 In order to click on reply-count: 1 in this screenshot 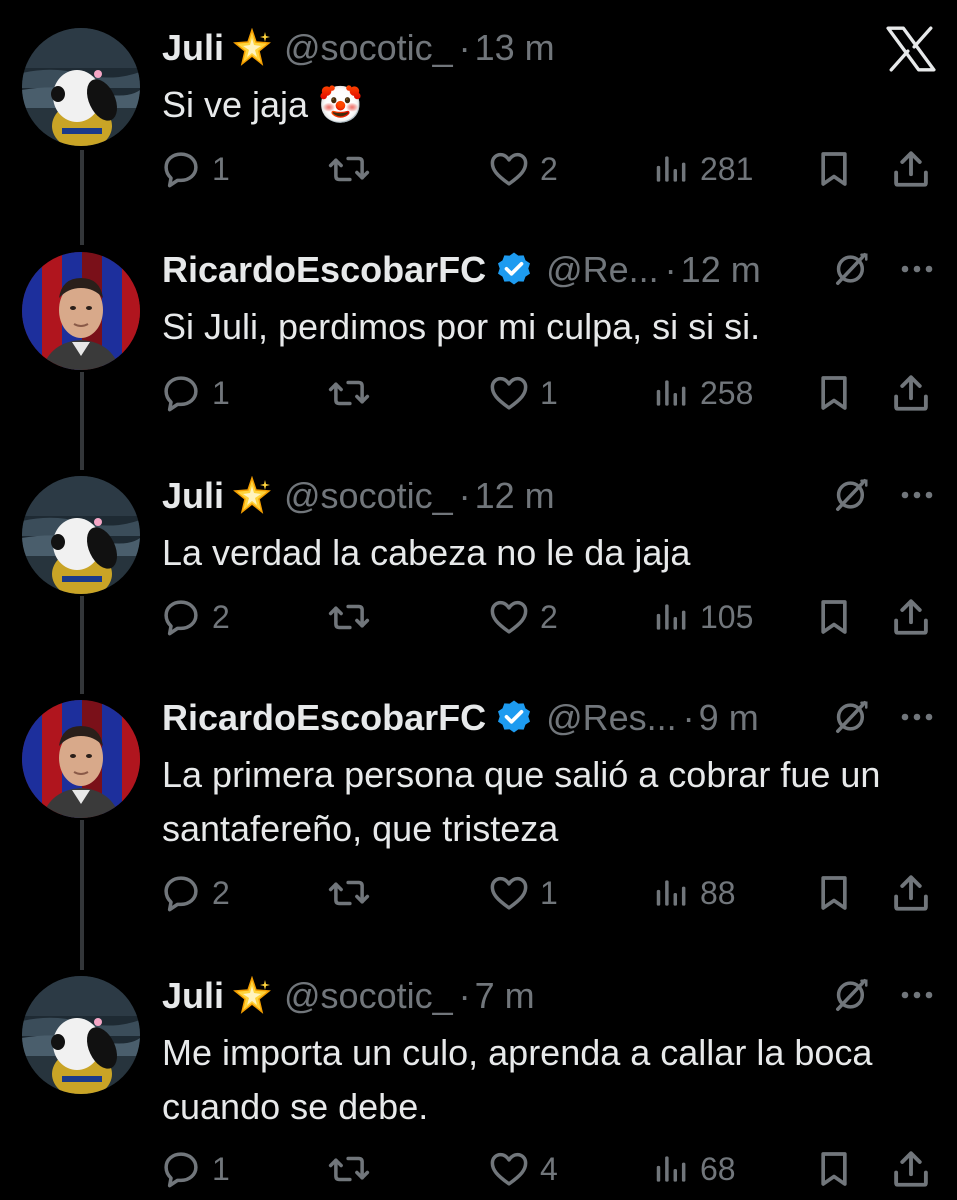, I will do `click(221, 1168)`.